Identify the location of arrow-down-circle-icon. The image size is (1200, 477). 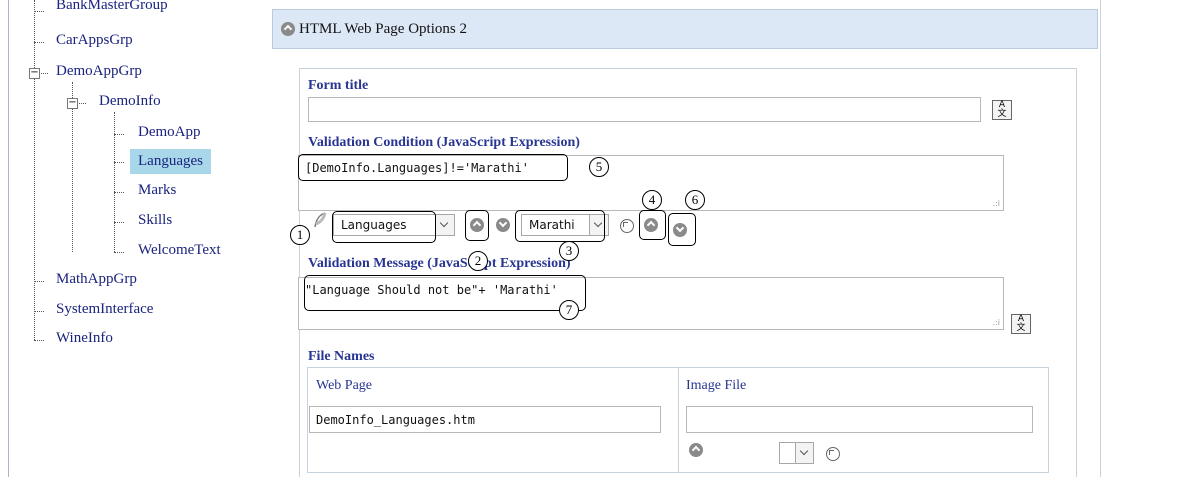
(503, 225).